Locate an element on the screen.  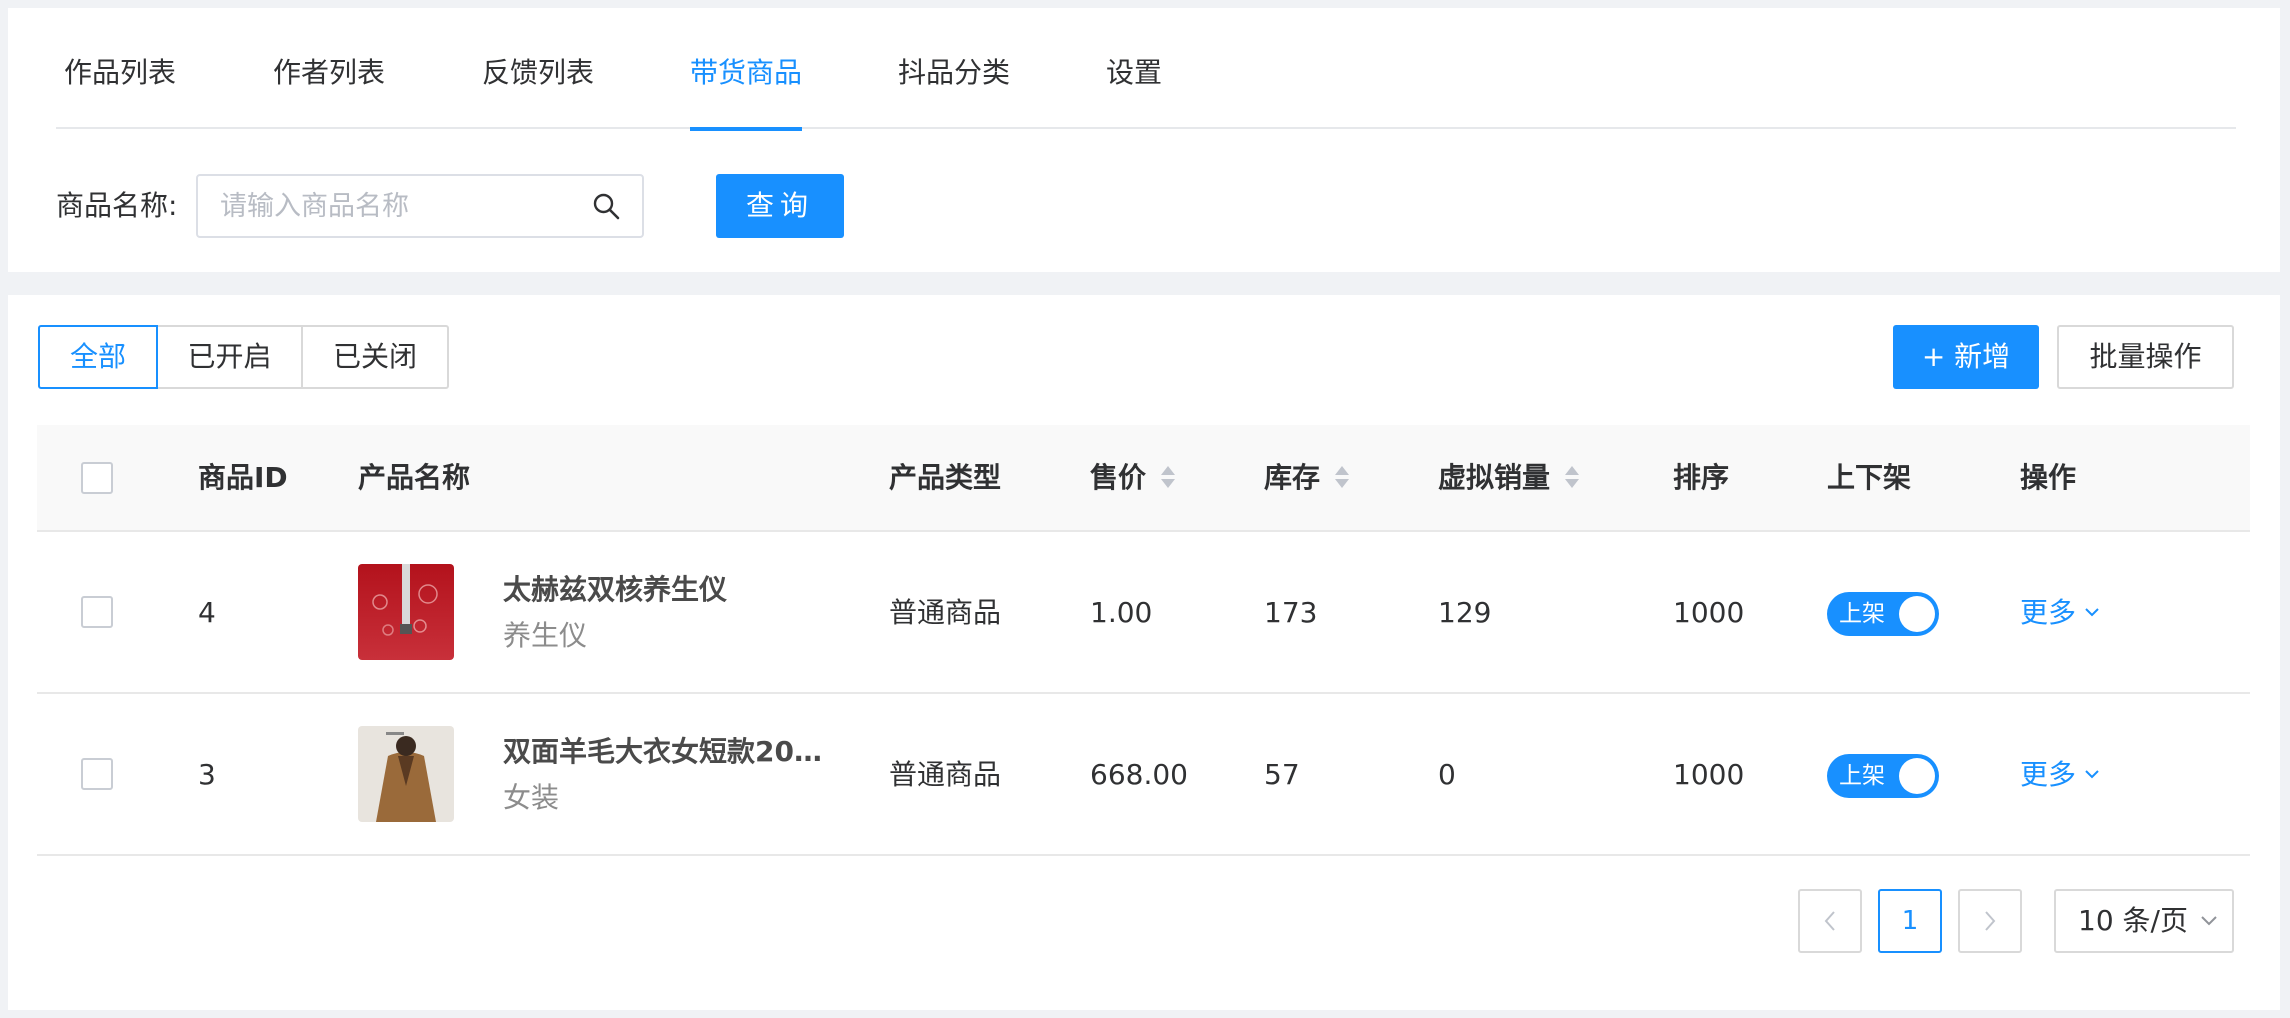
filter-disabled: 已关闭 is located at coordinates (375, 357).